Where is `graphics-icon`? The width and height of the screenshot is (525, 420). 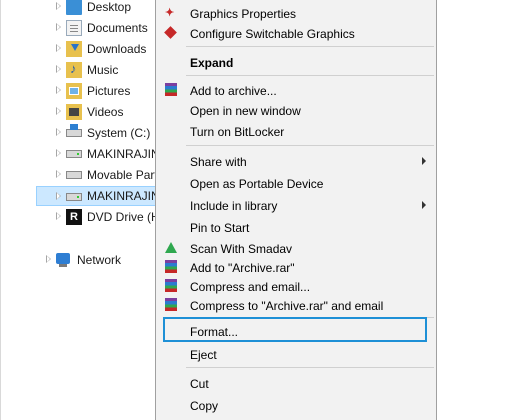 graphics-icon is located at coordinates (171, 13).